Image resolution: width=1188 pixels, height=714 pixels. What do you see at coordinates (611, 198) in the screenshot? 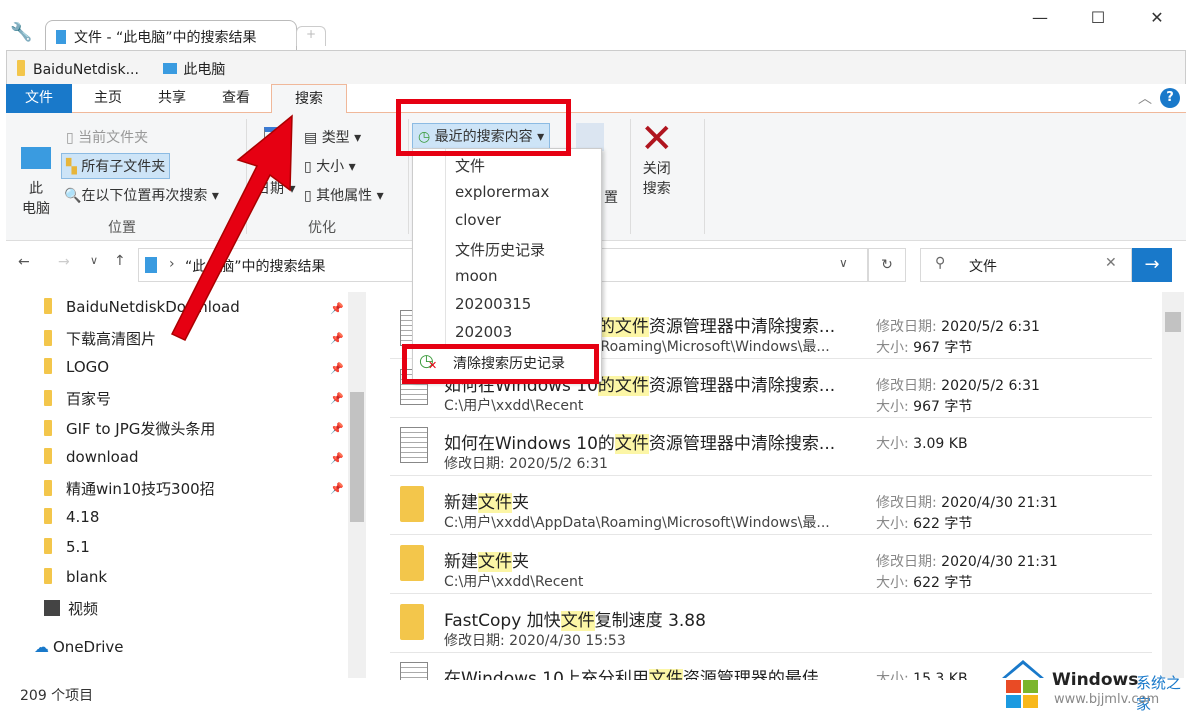
I see `save-search-label: 置` at bounding box center [611, 198].